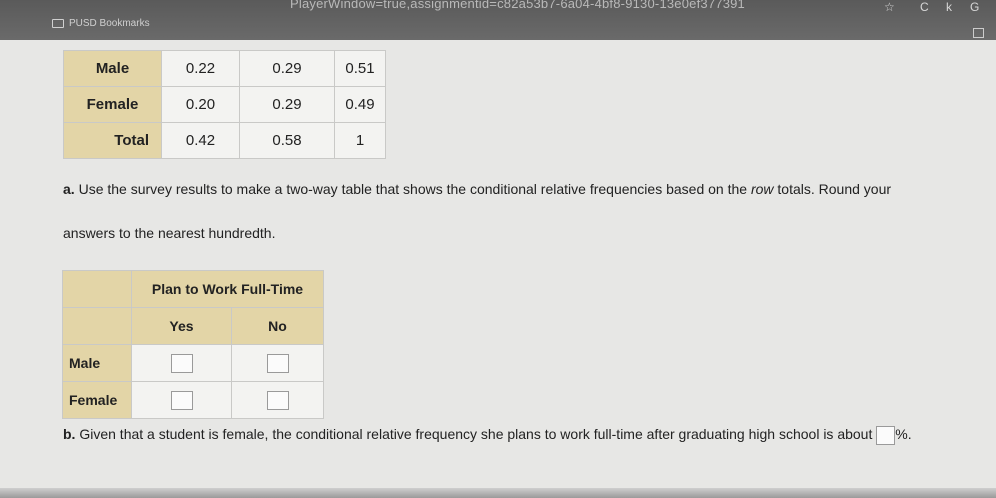 The image size is (996, 498). Describe the element at coordinates (903, 434) in the screenshot. I see `percent-suffix: %.` at that location.